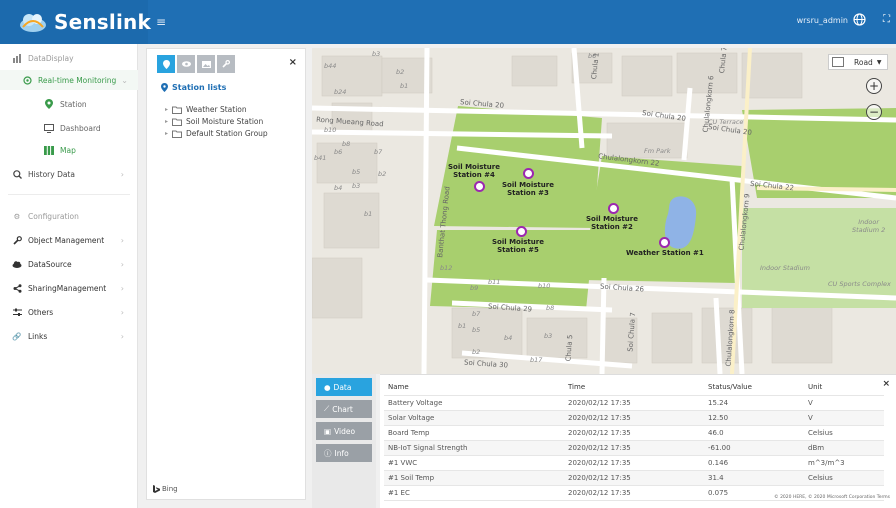  What do you see at coordinates (330, 66) in the screenshot?
I see `block-label: b44` at bounding box center [330, 66].